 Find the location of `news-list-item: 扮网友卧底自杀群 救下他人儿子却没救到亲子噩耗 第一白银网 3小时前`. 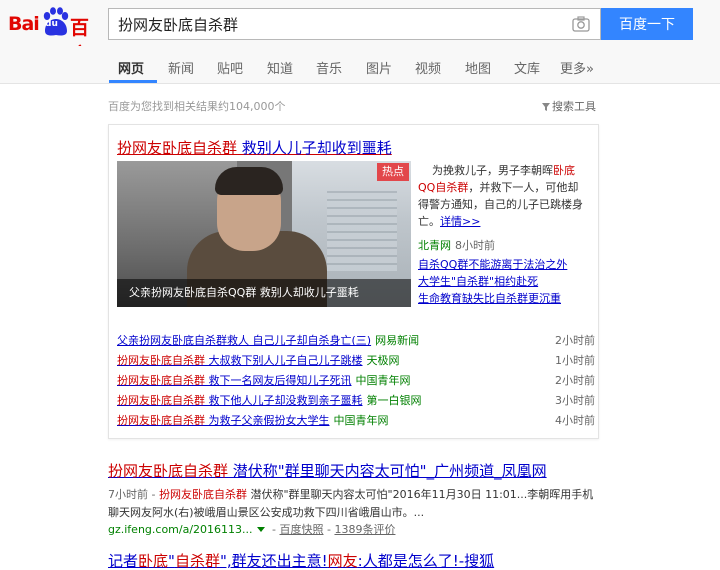

news-list-item: 扮网友卧底自杀群 救下他人儿子却没救到亲子噩耗 第一白银网 3小时前 is located at coordinates (356, 400).